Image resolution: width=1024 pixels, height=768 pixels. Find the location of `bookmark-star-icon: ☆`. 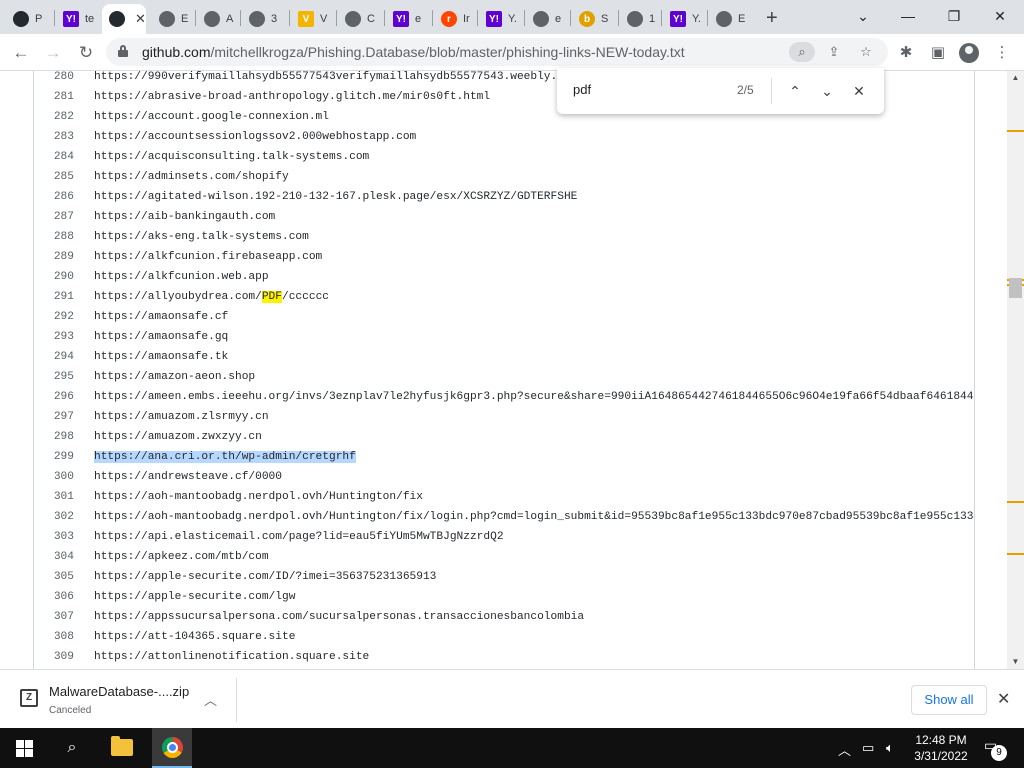

bookmark-star-icon: ☆ is located at coordinates (866, 52).